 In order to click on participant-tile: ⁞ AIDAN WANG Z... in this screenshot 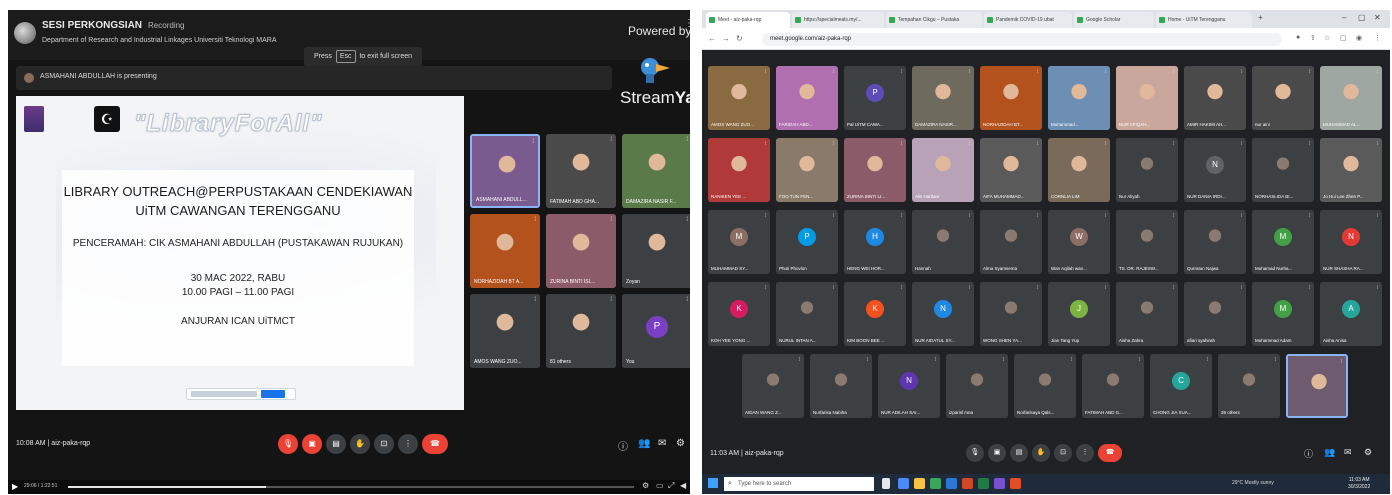, I will do `click(773, 386)`.